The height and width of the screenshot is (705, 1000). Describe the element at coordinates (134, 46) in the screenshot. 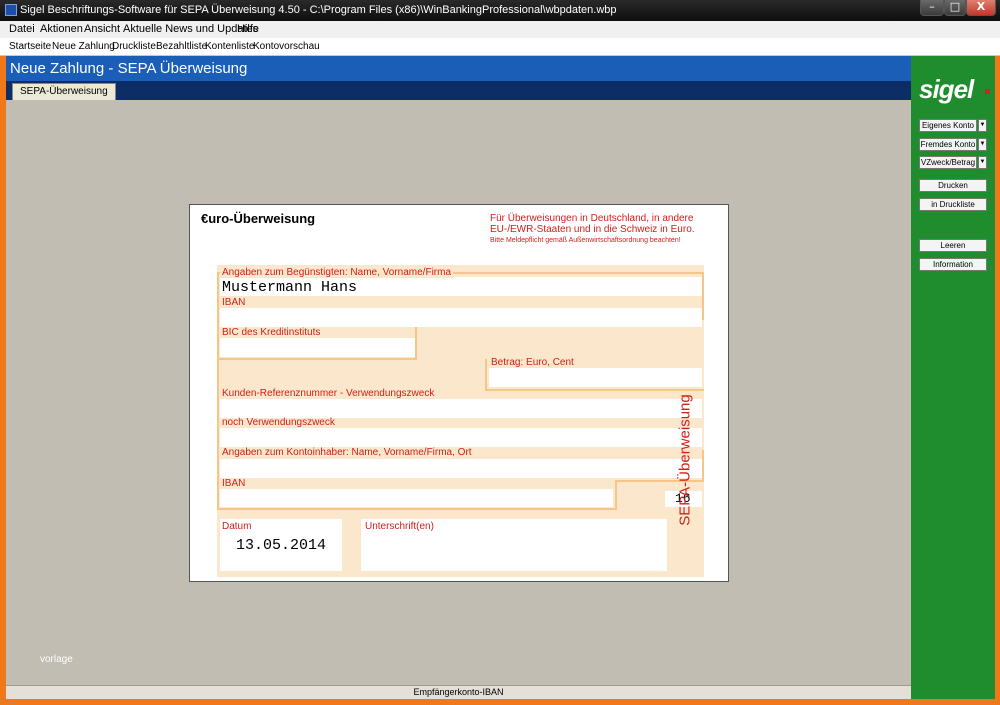

I see `nav-druckliste: Druckliste` at that location.